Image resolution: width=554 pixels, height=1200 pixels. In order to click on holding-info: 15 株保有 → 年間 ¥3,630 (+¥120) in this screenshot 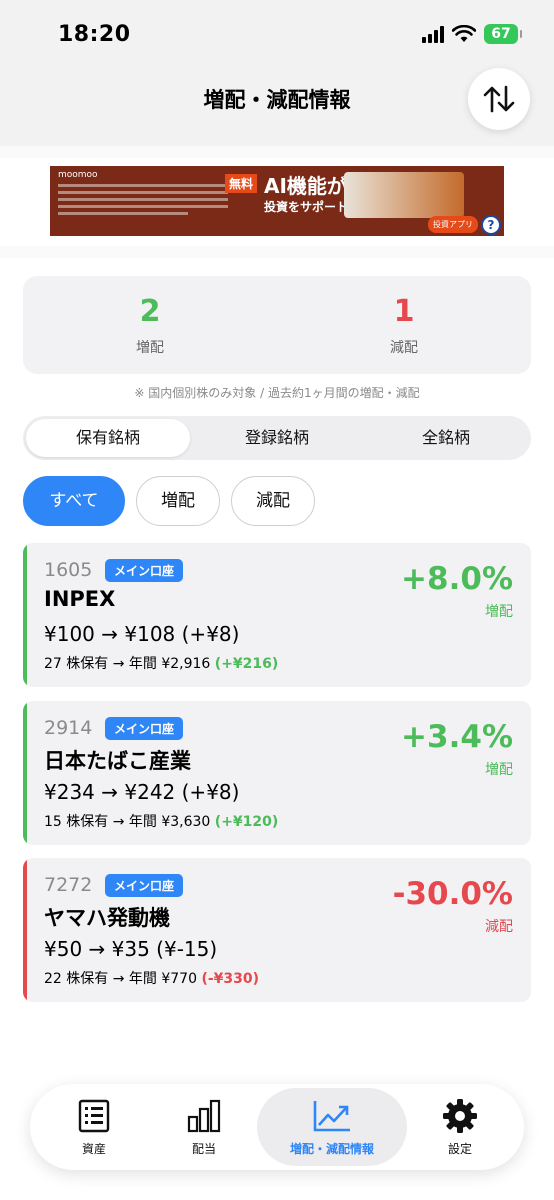, I will do `click(161, 821)`.